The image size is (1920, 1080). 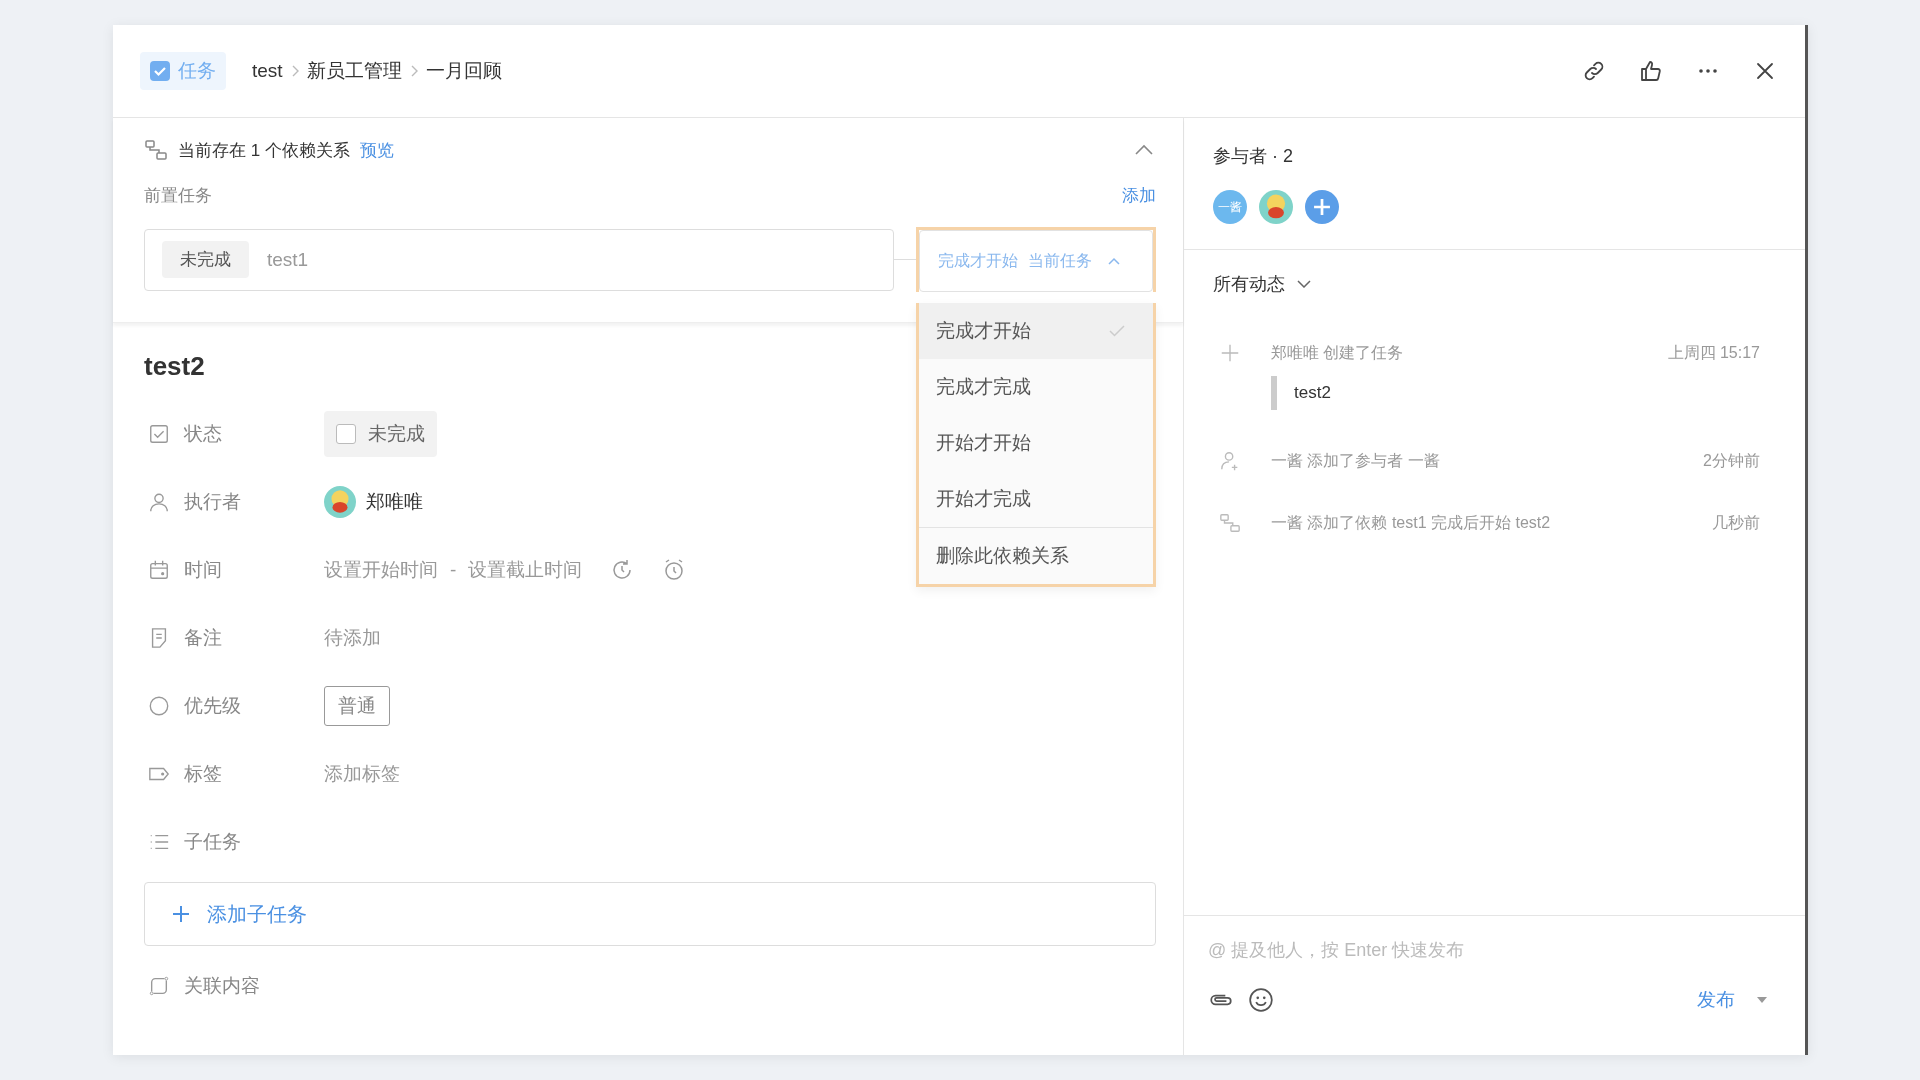 I want to click on add-link: 添加, so click(x=1139, y=195).